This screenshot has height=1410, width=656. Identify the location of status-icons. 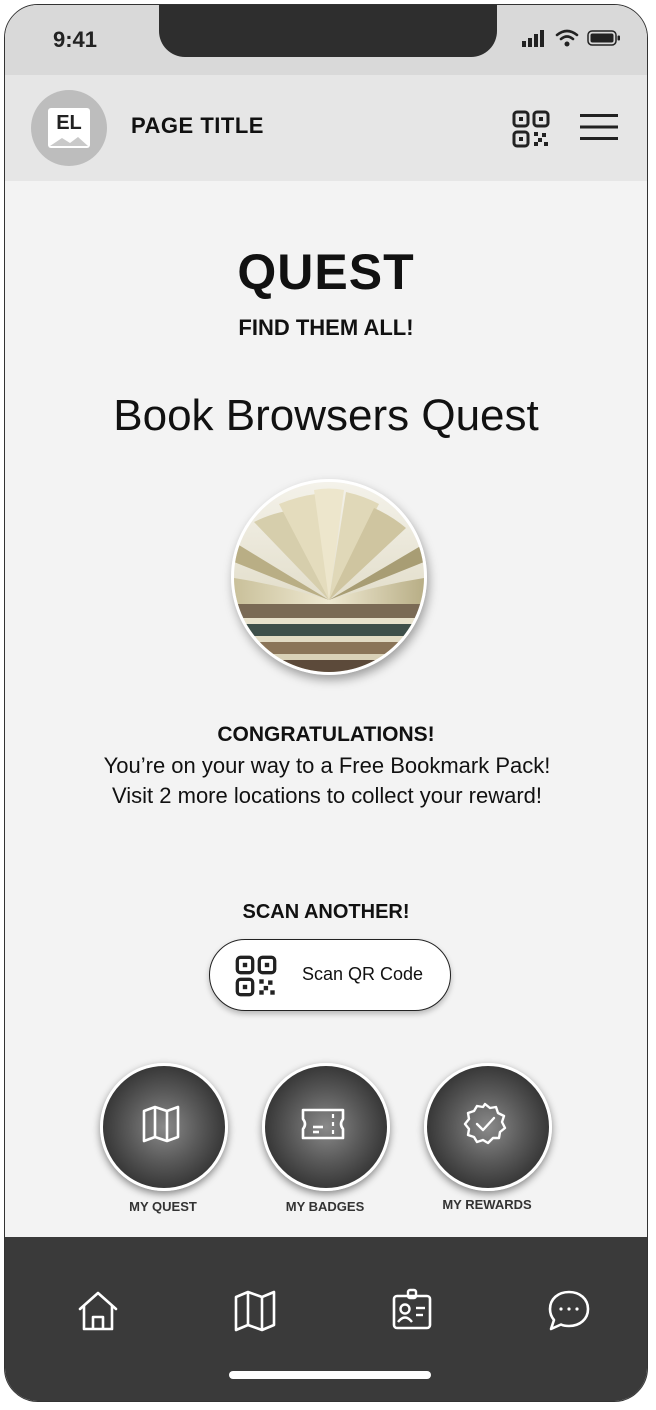
(571, 38).